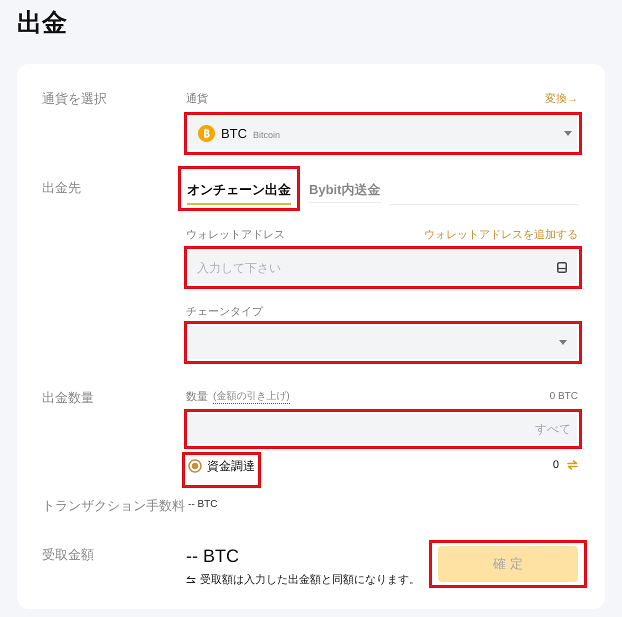 The height and width of the screenshot is (617, 622). I want to click on section-label: トランザクション手数料, so click(113, 506).